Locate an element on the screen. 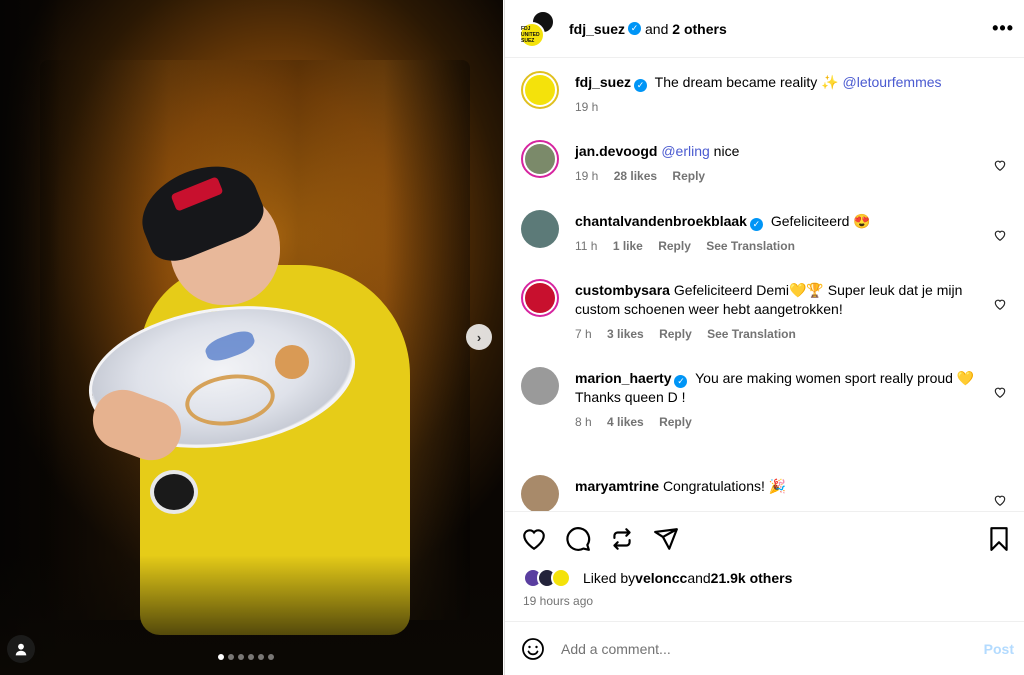 This screenshot has height=675, width=1024. tagged-users-button is located at coordinates (21, 649).